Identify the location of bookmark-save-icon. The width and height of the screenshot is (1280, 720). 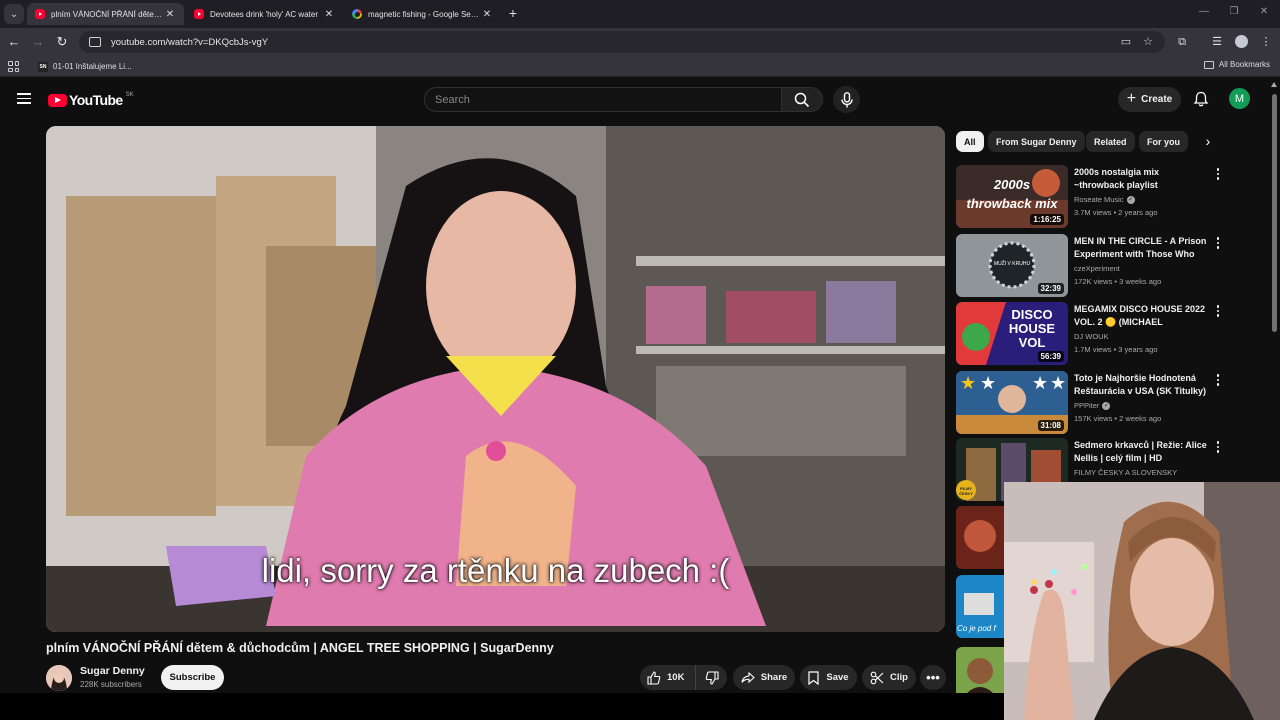
(814, 677).